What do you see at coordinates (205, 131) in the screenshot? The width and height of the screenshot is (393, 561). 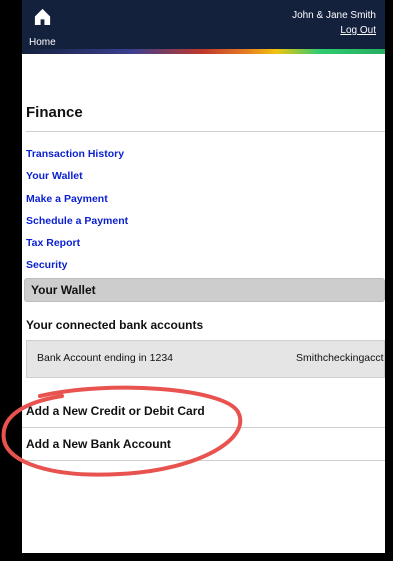 I see `divider` at bounding box center [205, 131].